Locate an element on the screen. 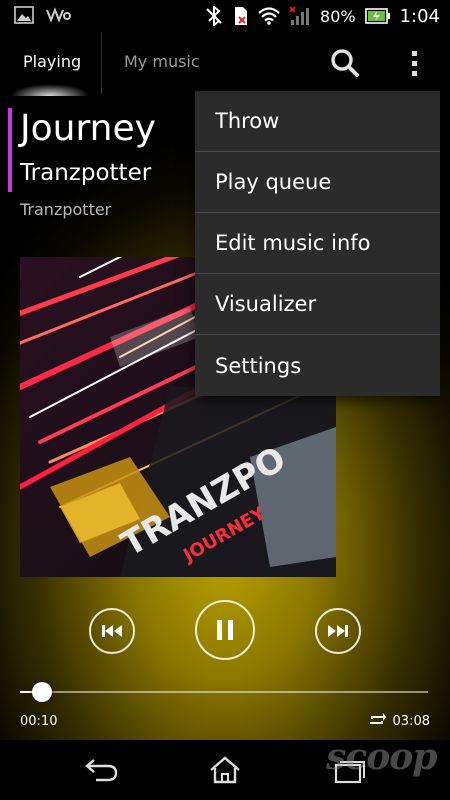 This screenshot has width=450, height=800. next-icon is located at coordinates (338, 631).